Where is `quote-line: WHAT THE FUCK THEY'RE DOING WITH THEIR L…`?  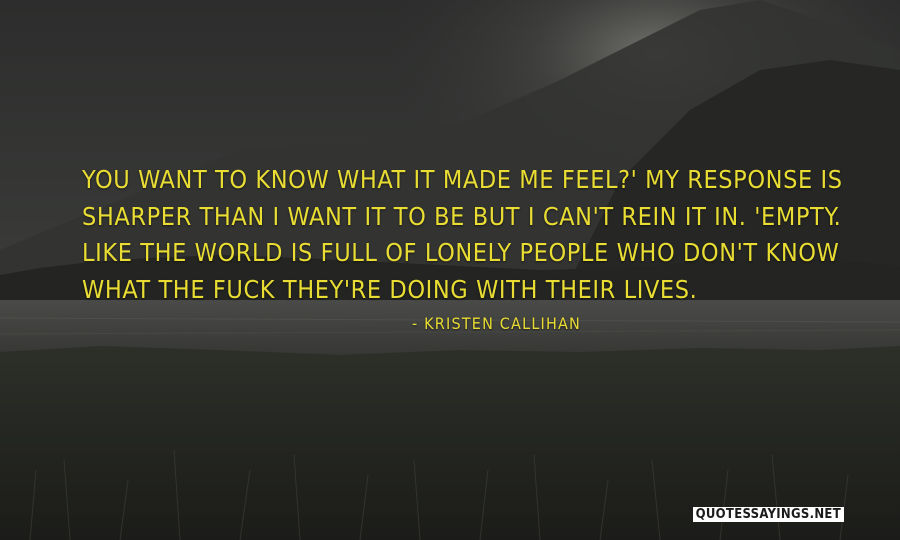
quote-line: WHAT THE FUCK THEY'RE DOING WITH THEIR L… is located at coordinates (390, 289).